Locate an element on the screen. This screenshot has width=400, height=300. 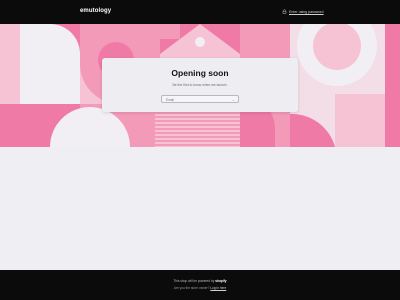
enter-password-label: Enter using password is located at coordinates (306, 11).